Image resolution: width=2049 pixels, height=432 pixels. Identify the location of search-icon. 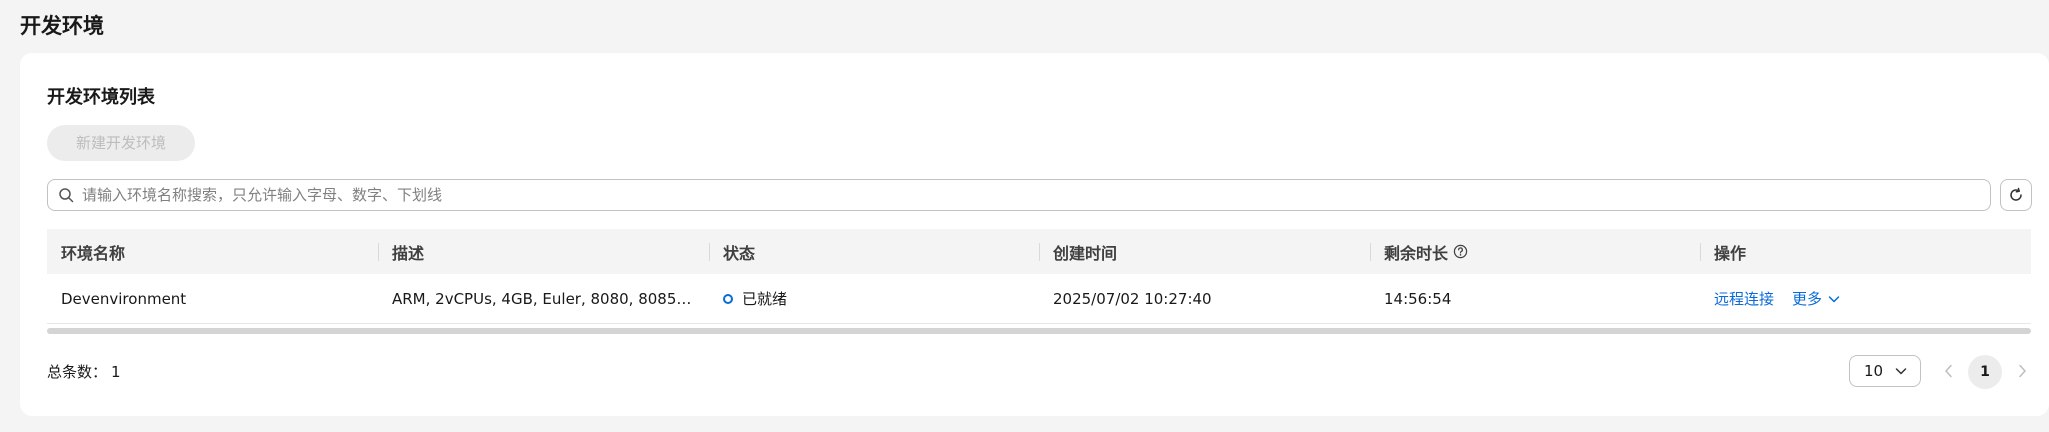
(66, 195).